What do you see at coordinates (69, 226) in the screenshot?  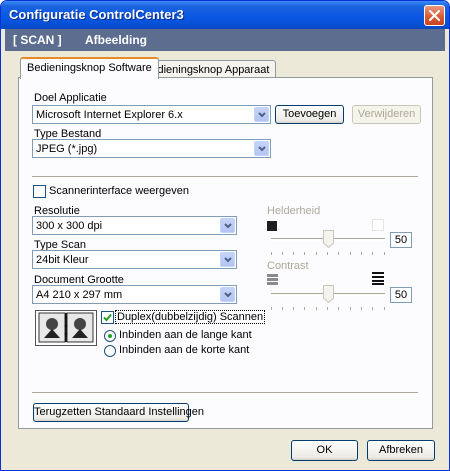 I see `resolutie-value: 300 x 300 dpi` at bounding box center [69, 226].